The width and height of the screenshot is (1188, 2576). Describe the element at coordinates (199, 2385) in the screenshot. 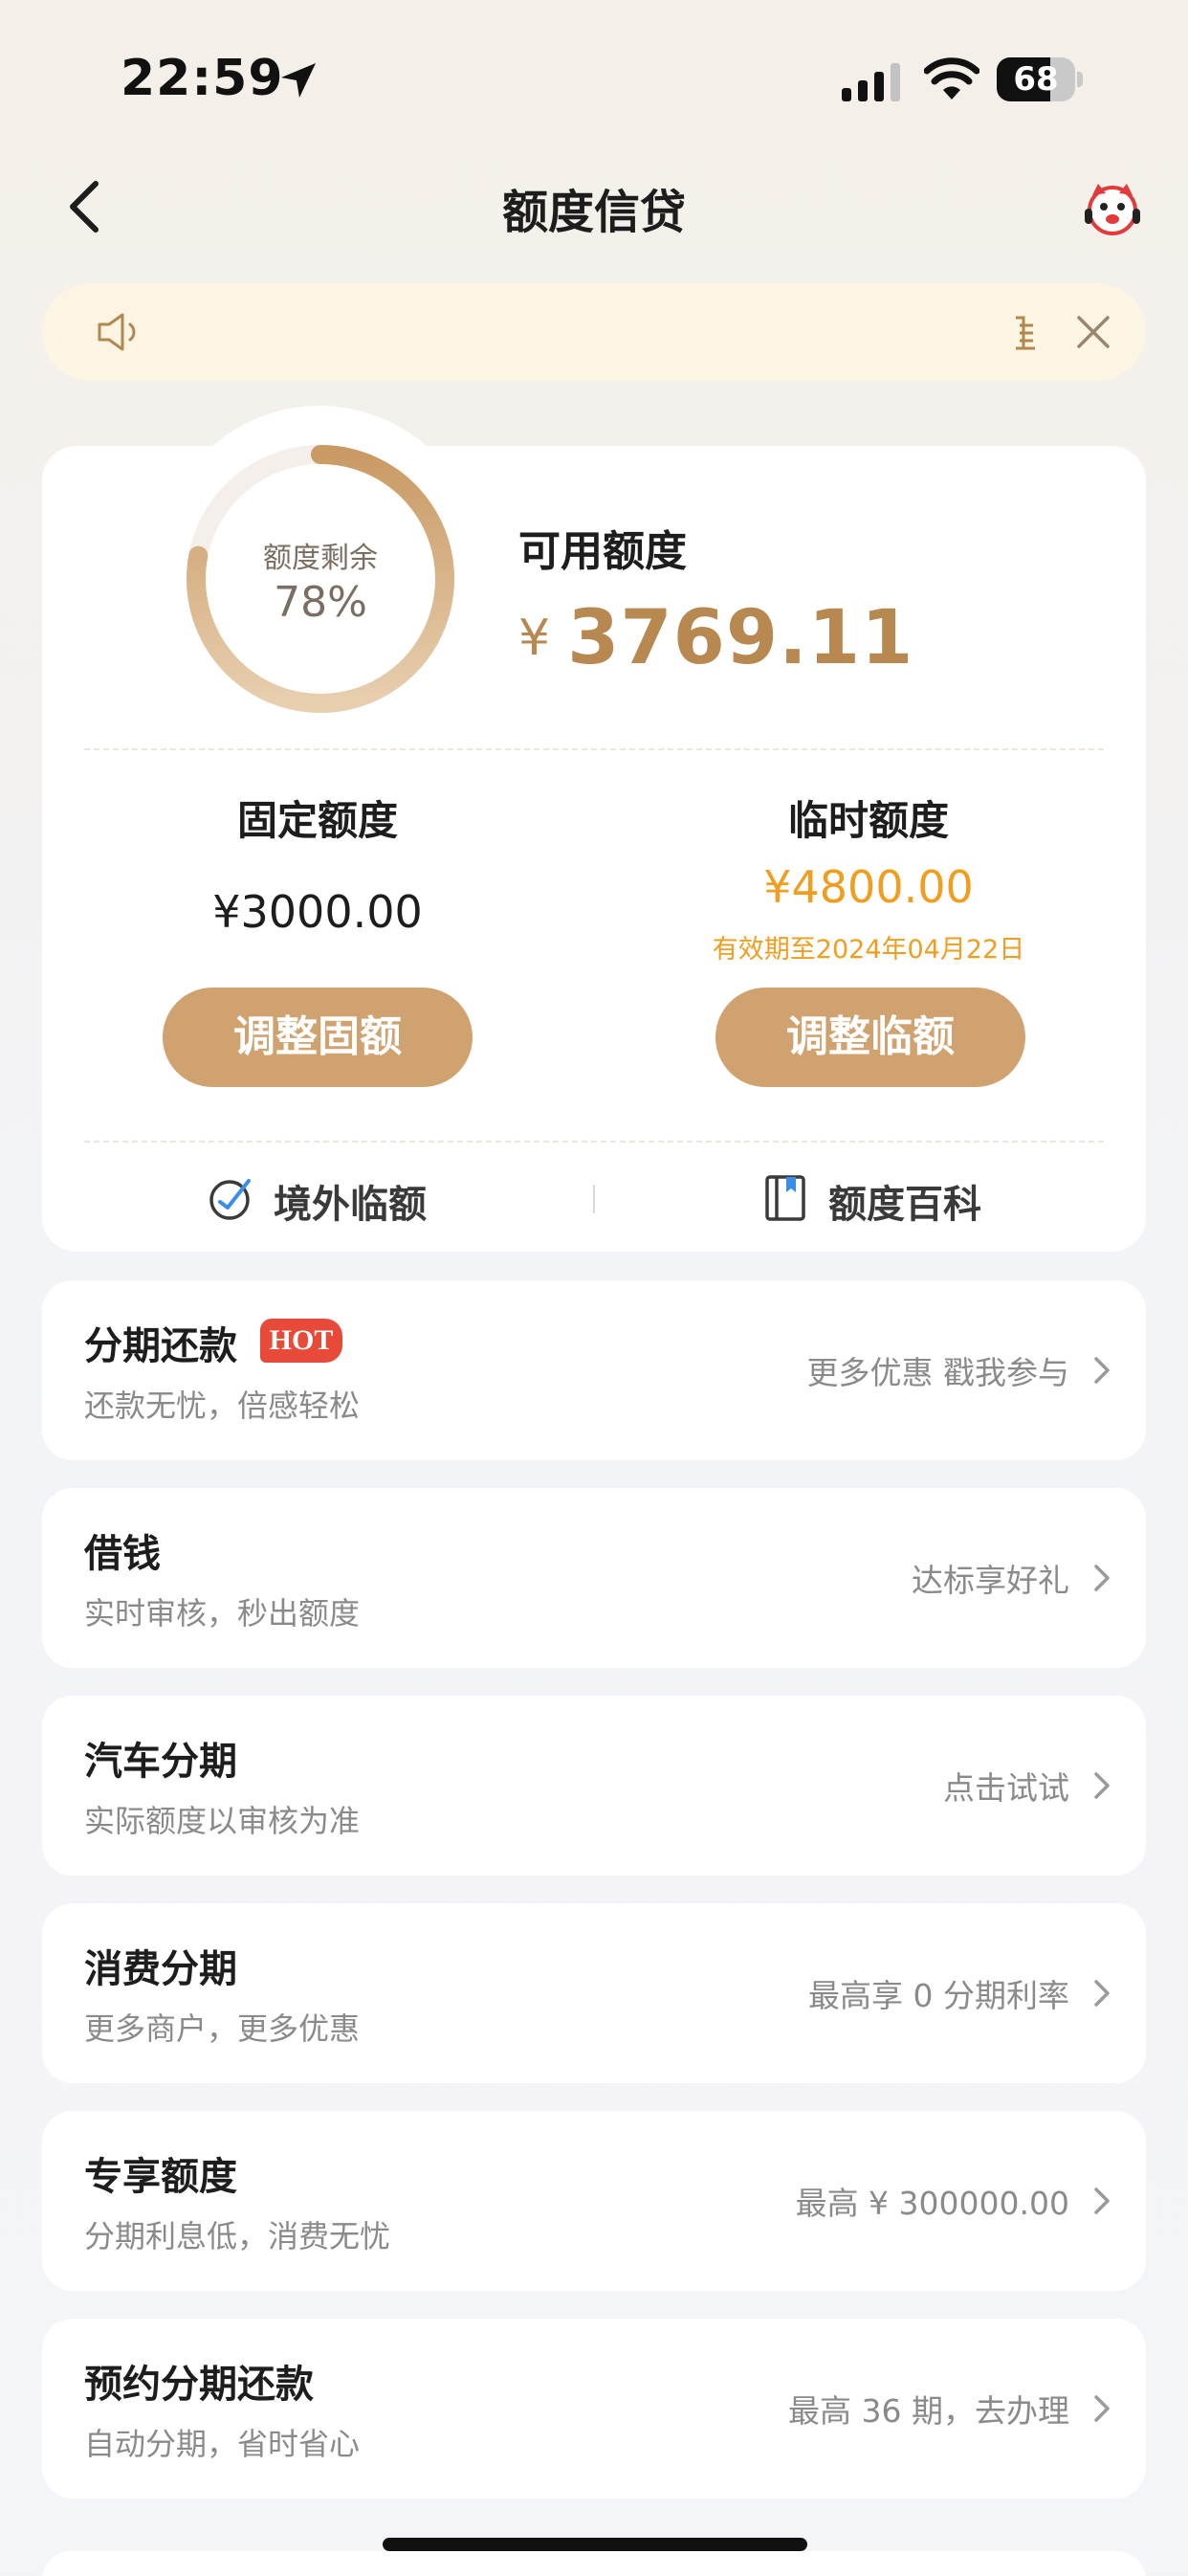

I see `list-item-title: 预约分期还款` at that location.